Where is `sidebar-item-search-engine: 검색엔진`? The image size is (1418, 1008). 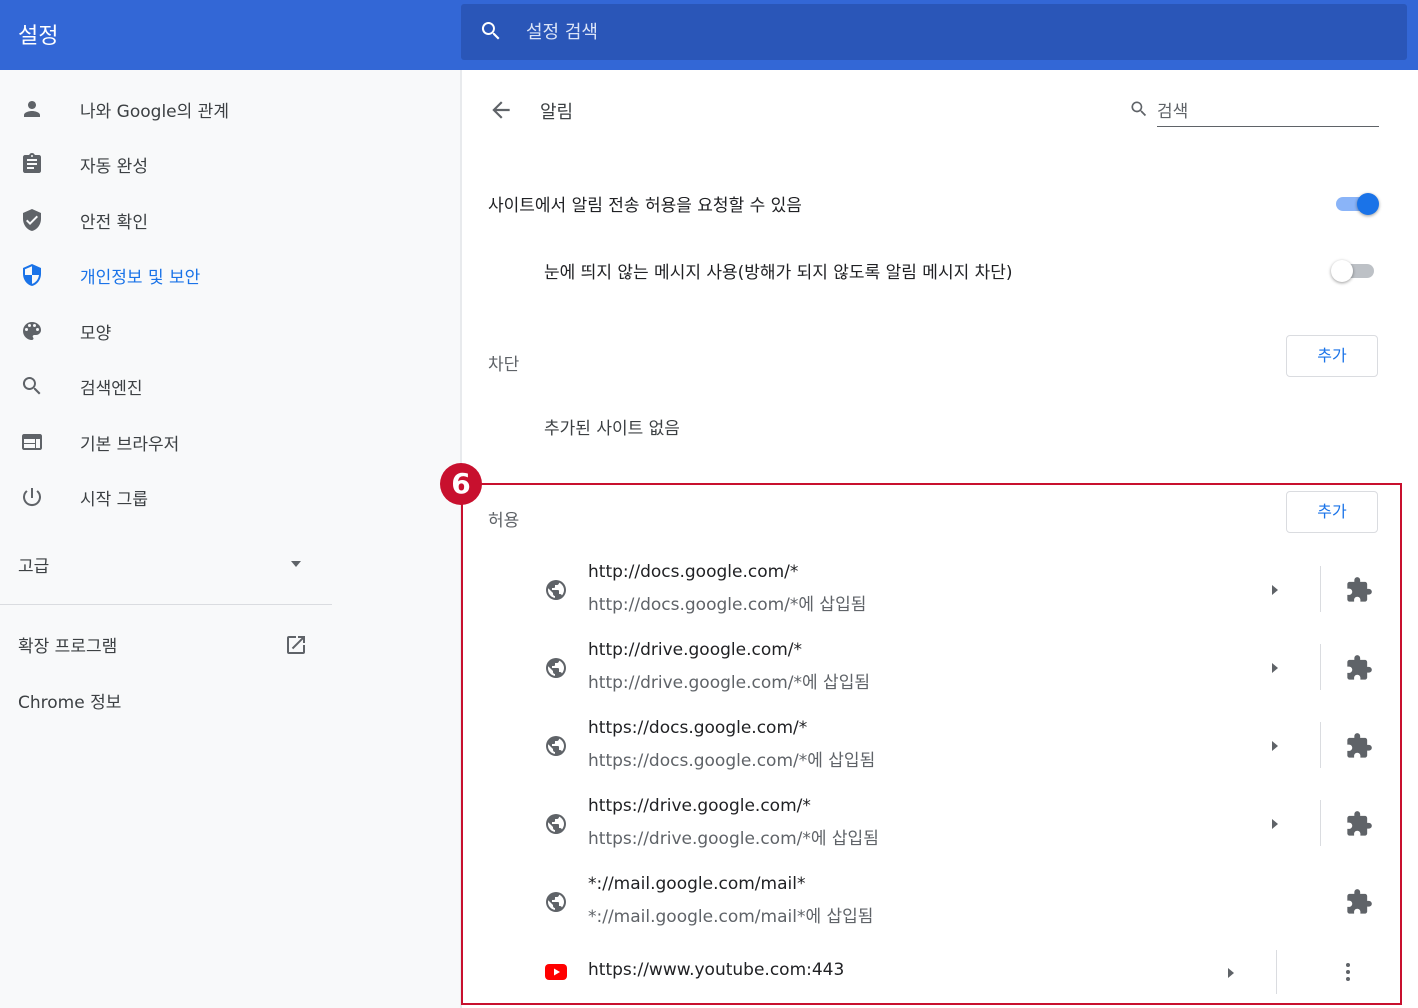 sidebar-item-search-engine: 검색엔진 is located at coordinates (220, 386).